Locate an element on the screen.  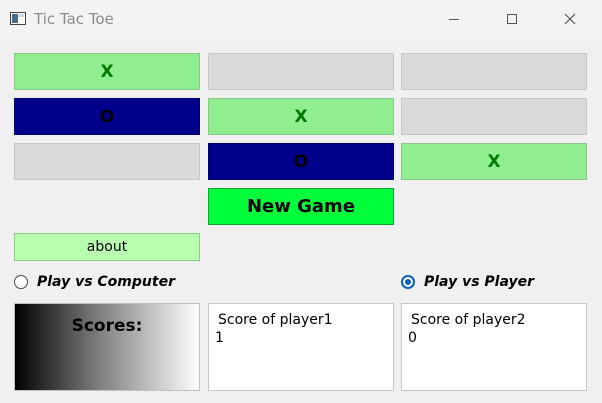
about-button: about is located at coordinates (107, 247).